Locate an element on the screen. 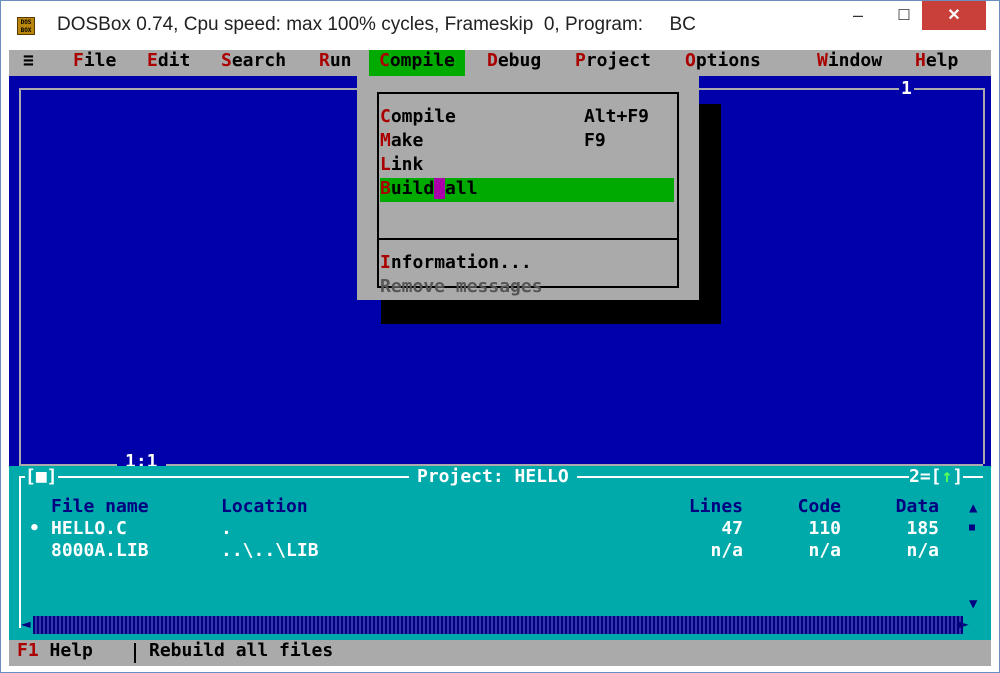 The width and height of the screenshot is (1000, 673). zoom-icon: ↑ is located at coordinates (947, 476).